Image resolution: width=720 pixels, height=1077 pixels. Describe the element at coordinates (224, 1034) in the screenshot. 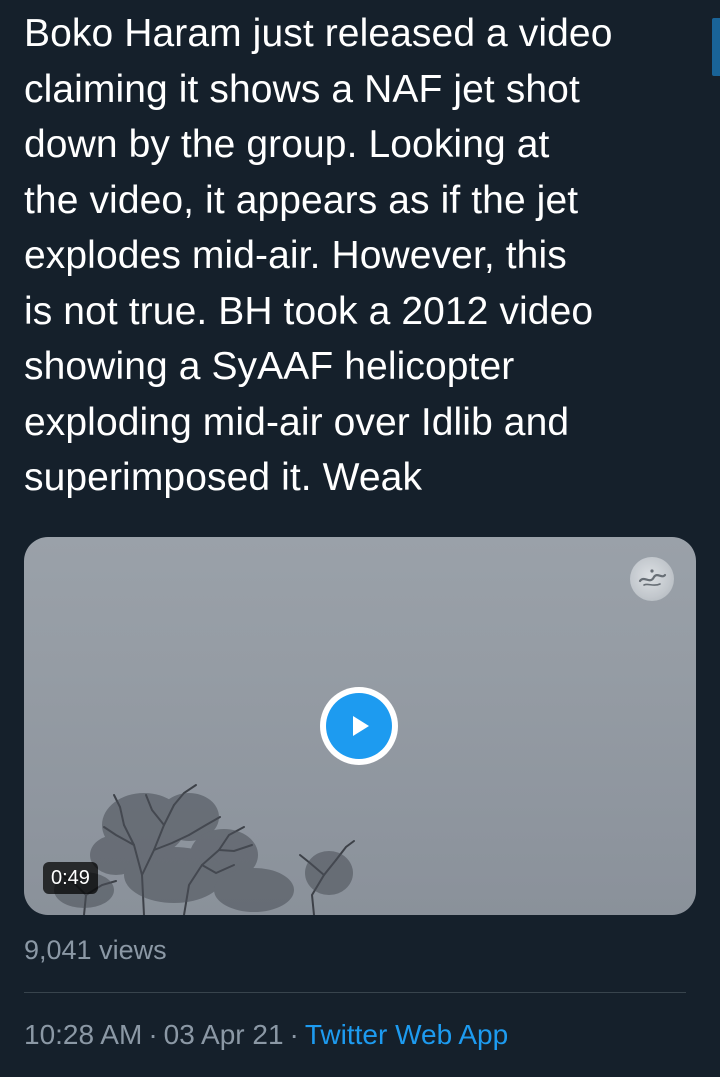

I see `tweet-date: 03 Apr 21` at that location.